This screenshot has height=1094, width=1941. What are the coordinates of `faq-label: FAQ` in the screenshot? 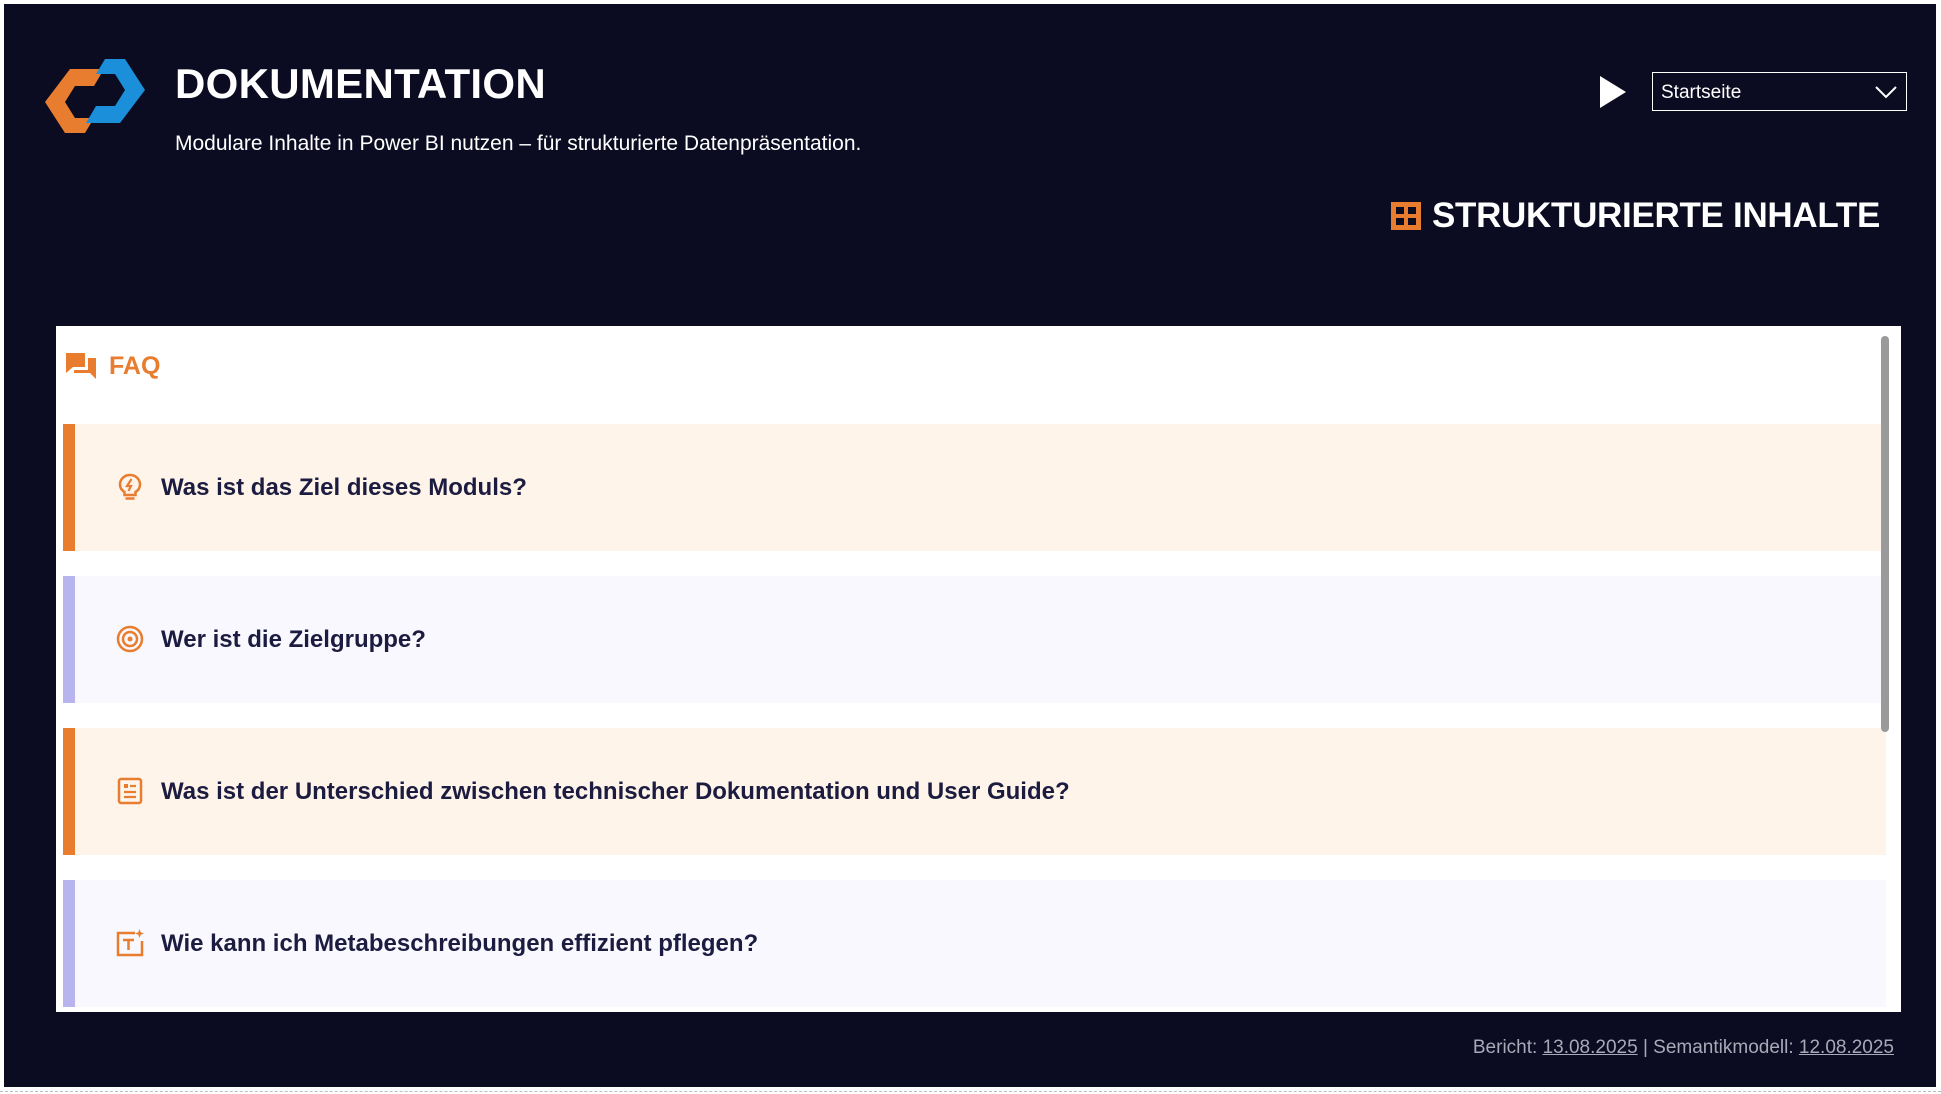 It's located at (135, 365).